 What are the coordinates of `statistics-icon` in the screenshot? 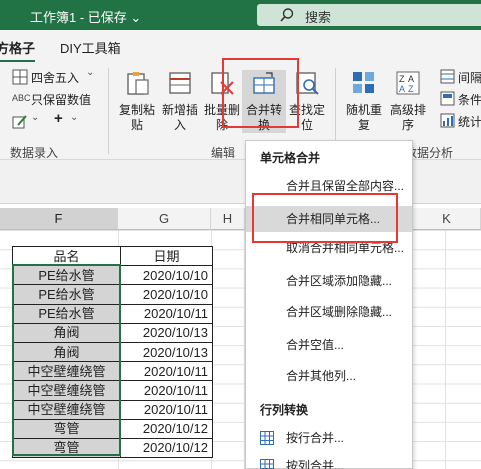 It's located at (447, 120).